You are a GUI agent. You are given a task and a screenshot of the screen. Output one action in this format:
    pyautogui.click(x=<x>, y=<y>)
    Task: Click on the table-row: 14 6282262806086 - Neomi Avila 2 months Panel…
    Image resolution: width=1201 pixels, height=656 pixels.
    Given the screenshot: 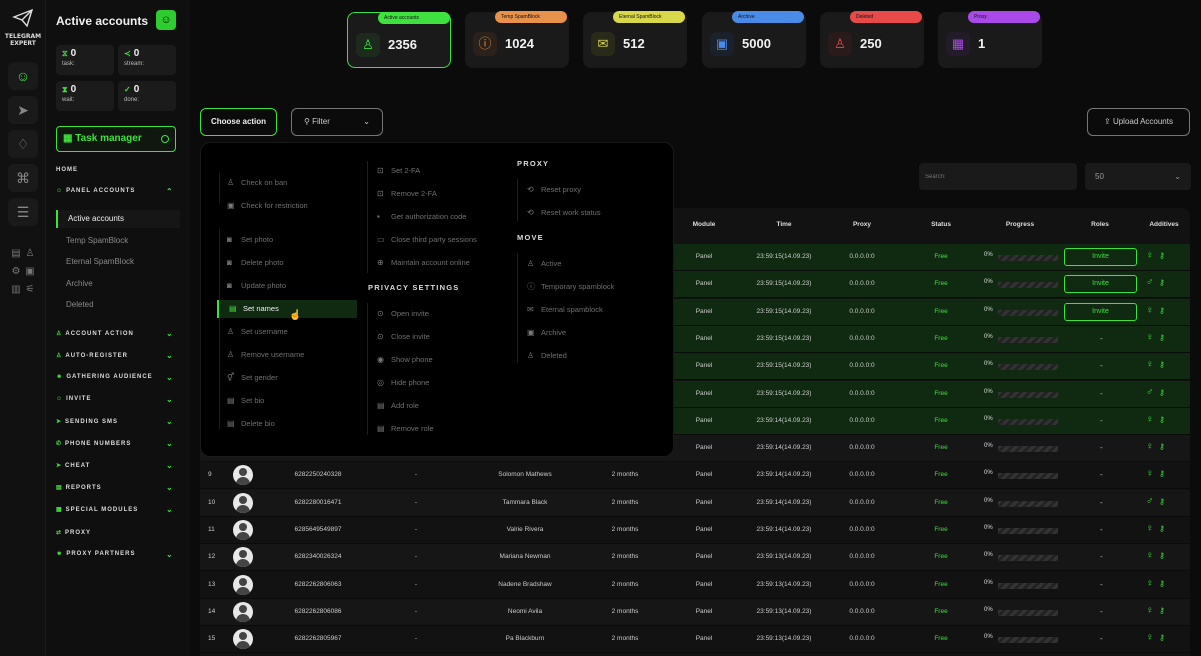 What is the action you would take?
    pyautogui.click(x=695, y=612)
    